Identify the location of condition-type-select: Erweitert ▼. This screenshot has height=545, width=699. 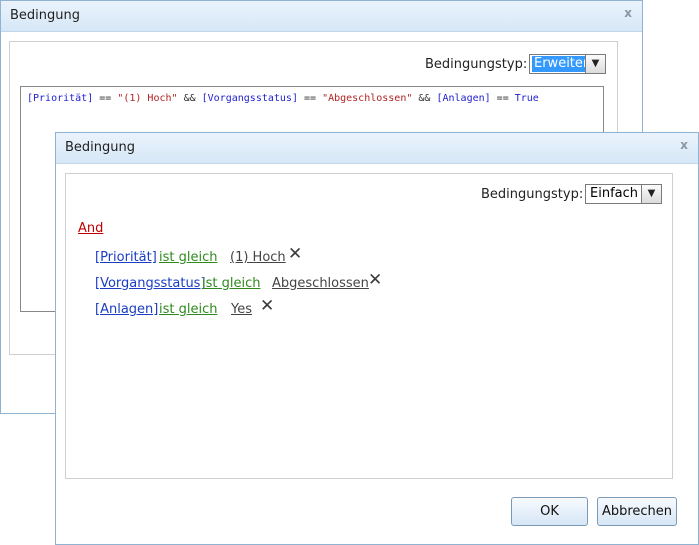
(567, 64).